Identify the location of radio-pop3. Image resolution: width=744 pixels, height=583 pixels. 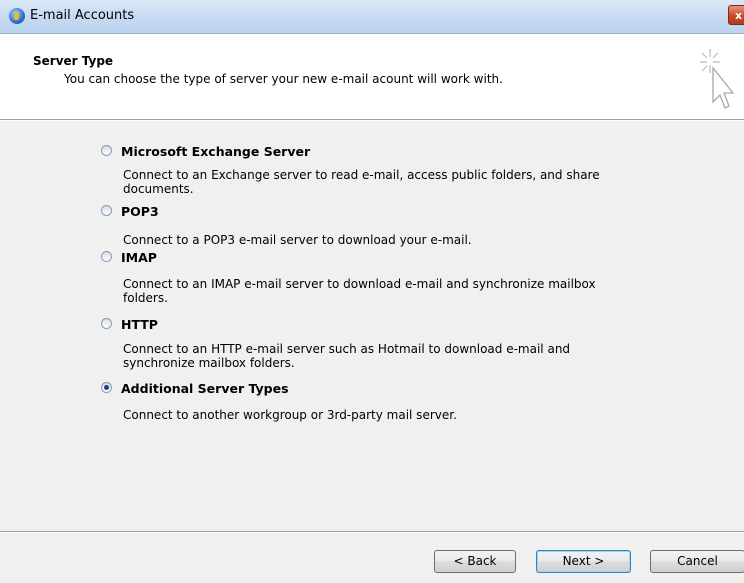
(106, 210).